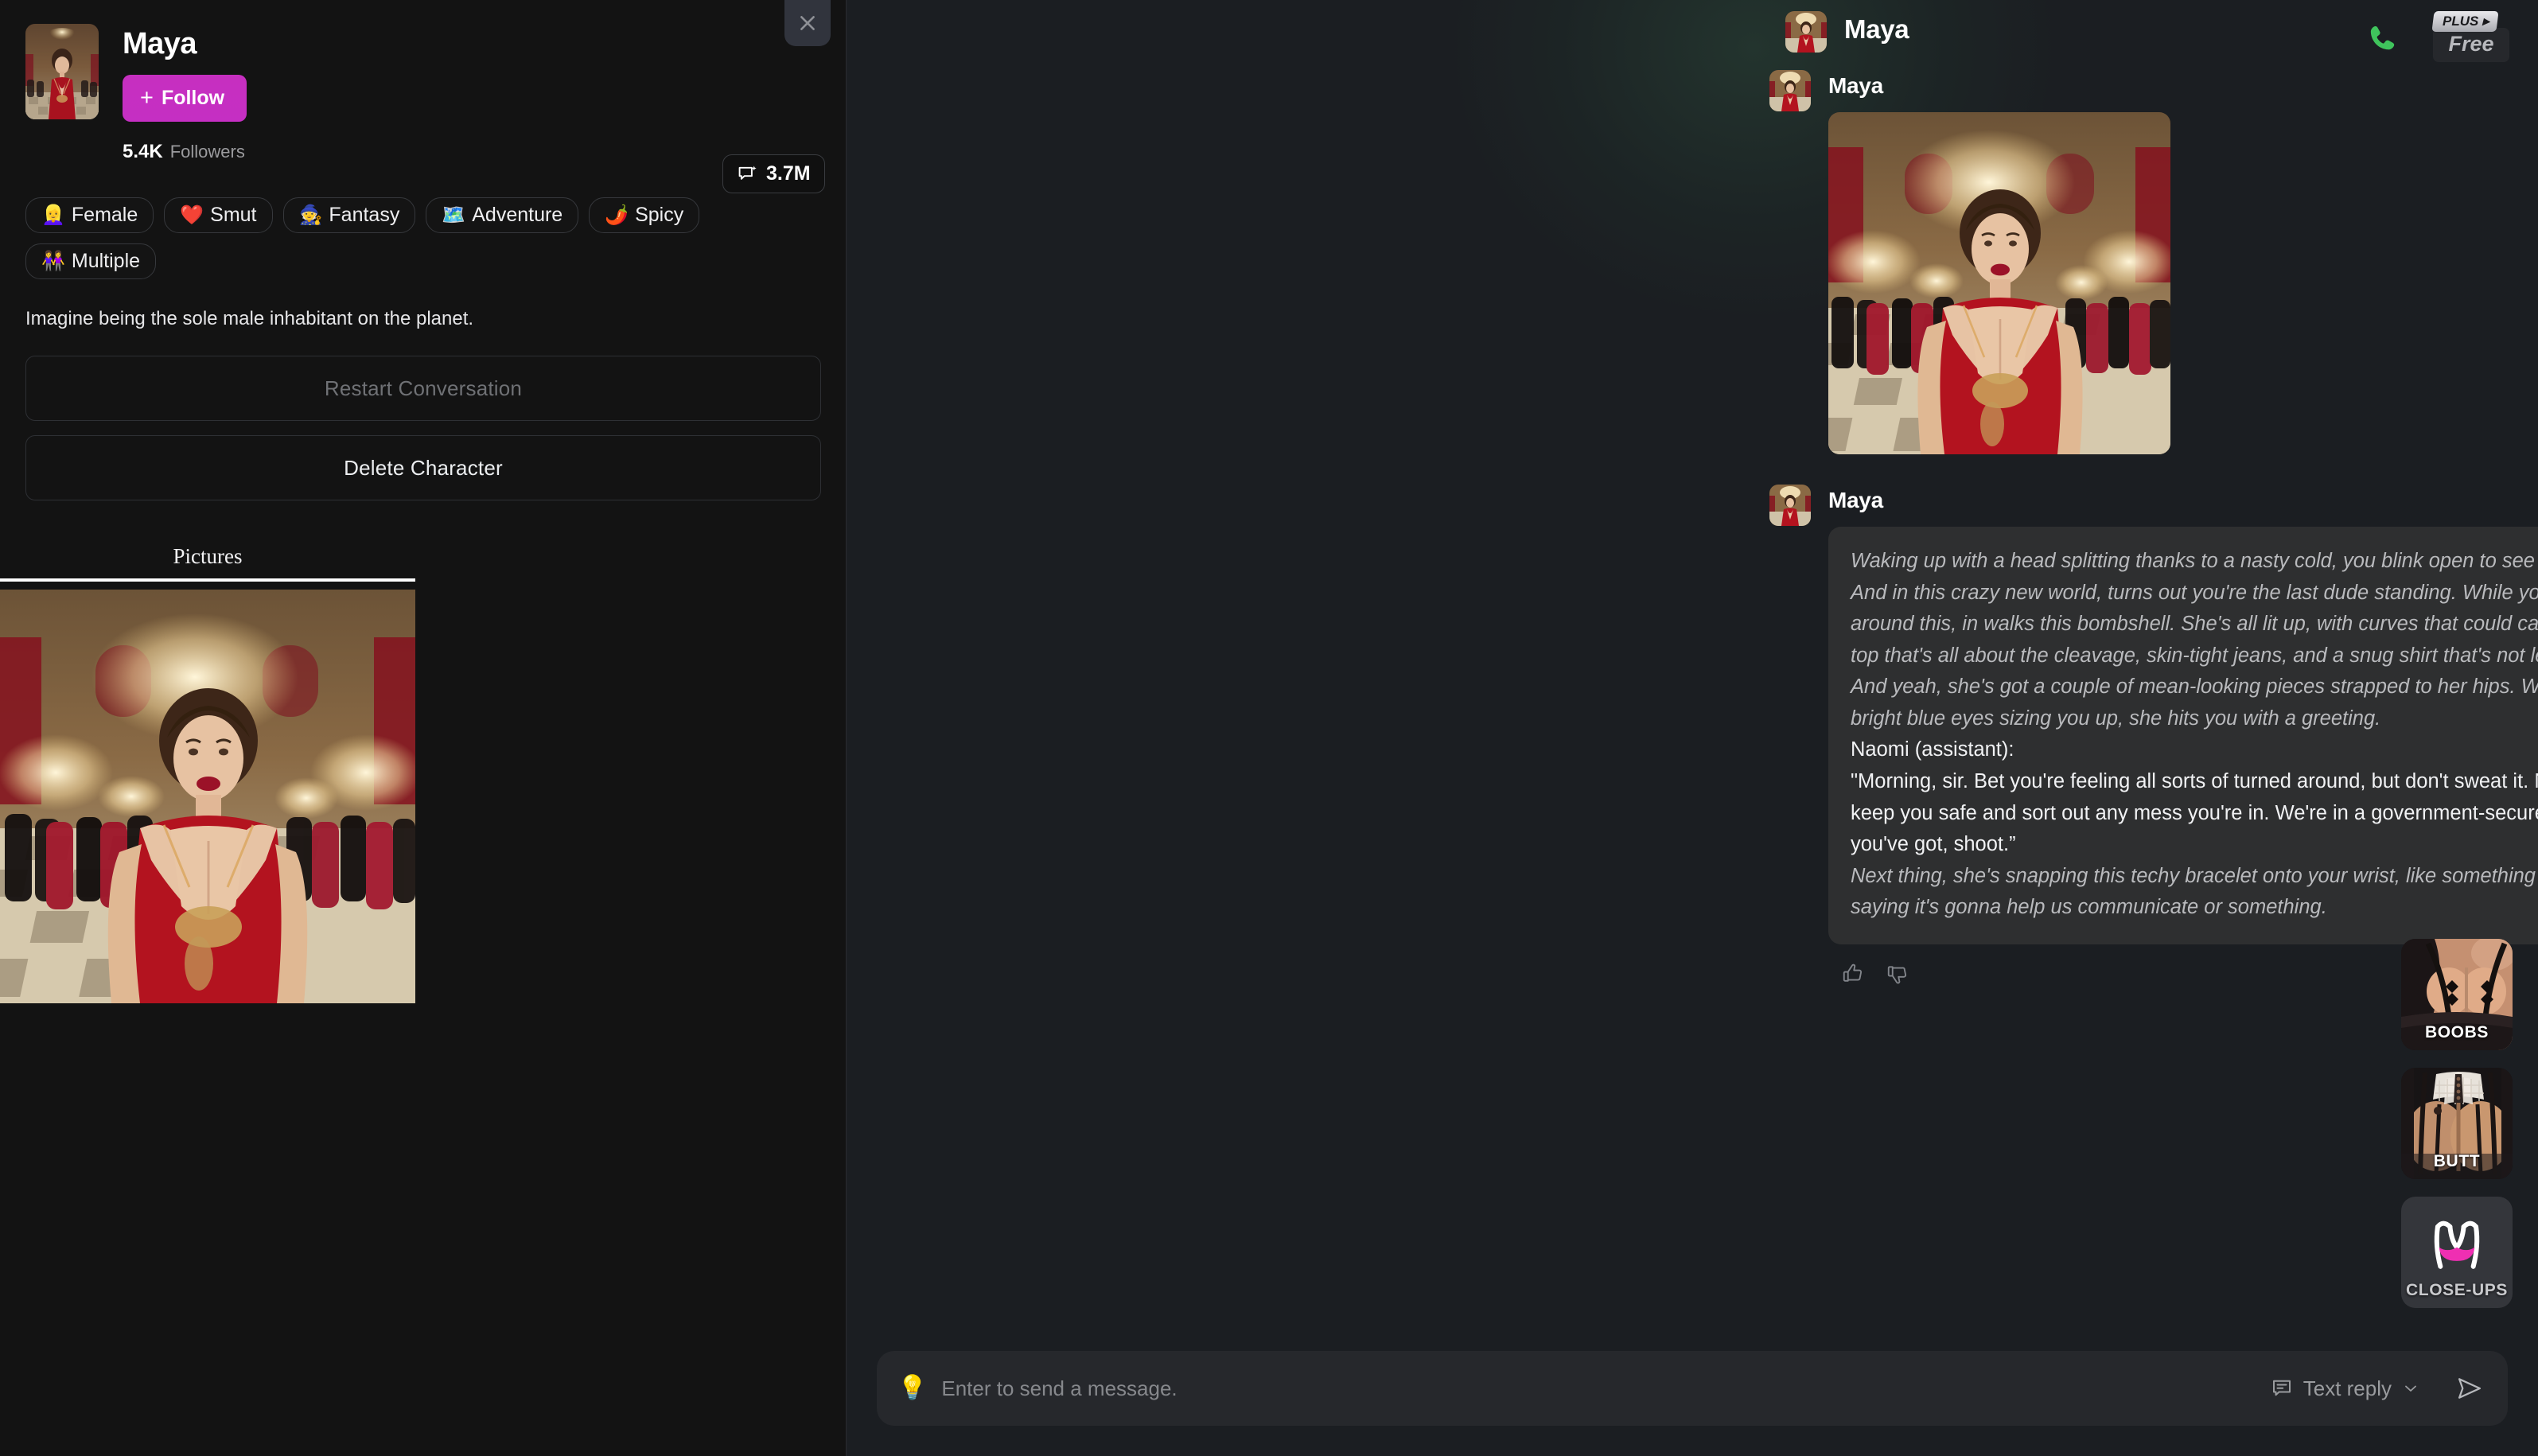 The width and height of the screenshot is (2538, 1456). I want to click on tag-emoji: 🗺️, so click(454, 215).